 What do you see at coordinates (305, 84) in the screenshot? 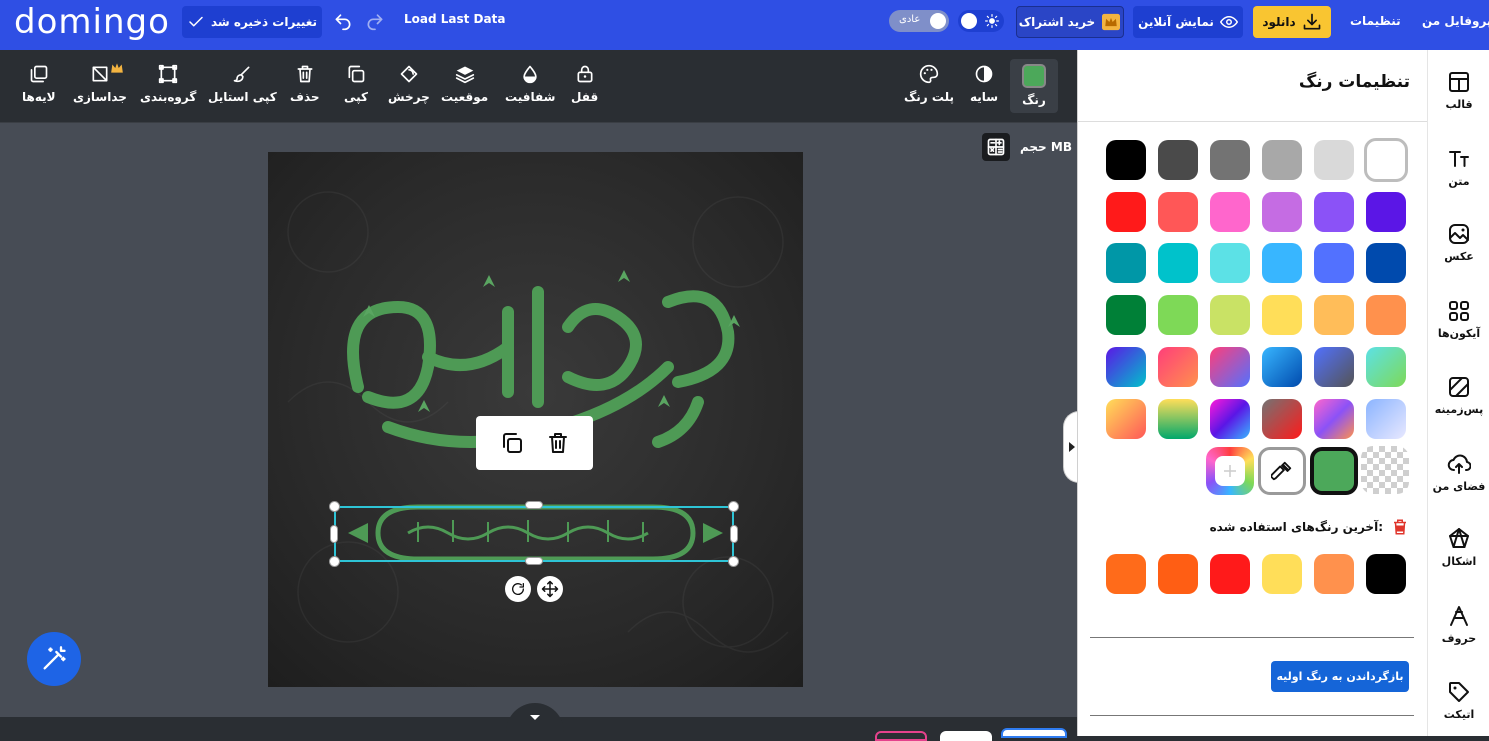
I see `delete-tool: حذف` at bounding box center [305, 84].